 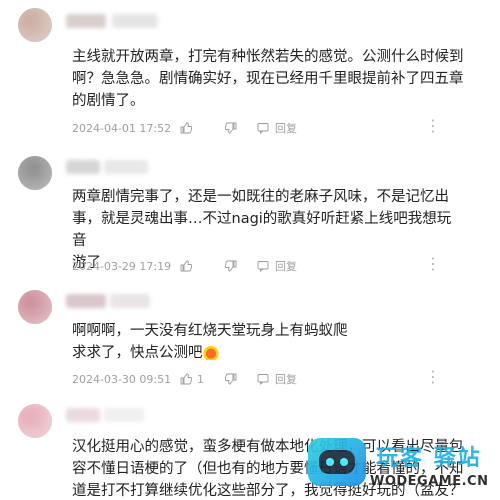 What do you see at coordinates (122, 266) in the screenshot?
I see `comment-timestamp: 2024-03-29 17:19` at bounding box center [122, 266].